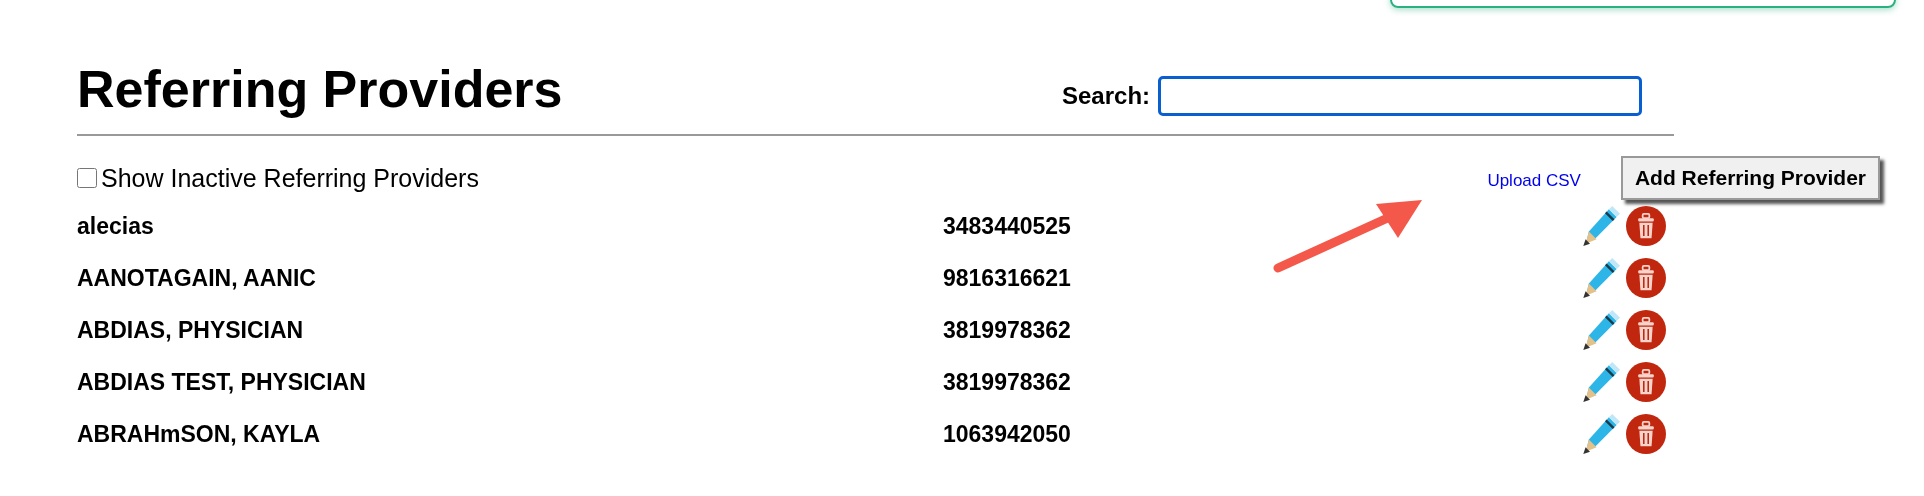 The image size is (1924, 496). I want to click on page-title: Referring Providers, so click(320, 89).